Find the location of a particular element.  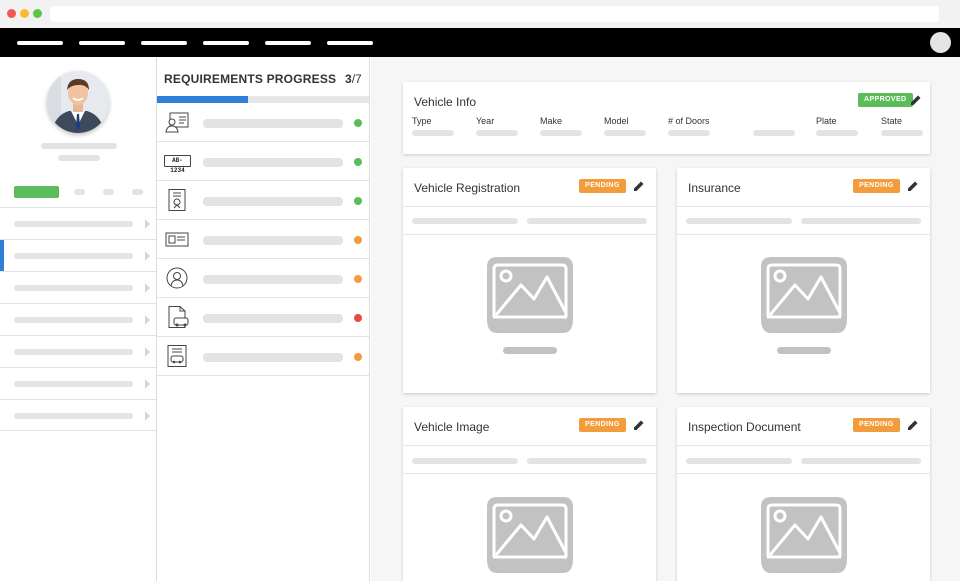

car-document-icon is located at coordinates (178, 317).